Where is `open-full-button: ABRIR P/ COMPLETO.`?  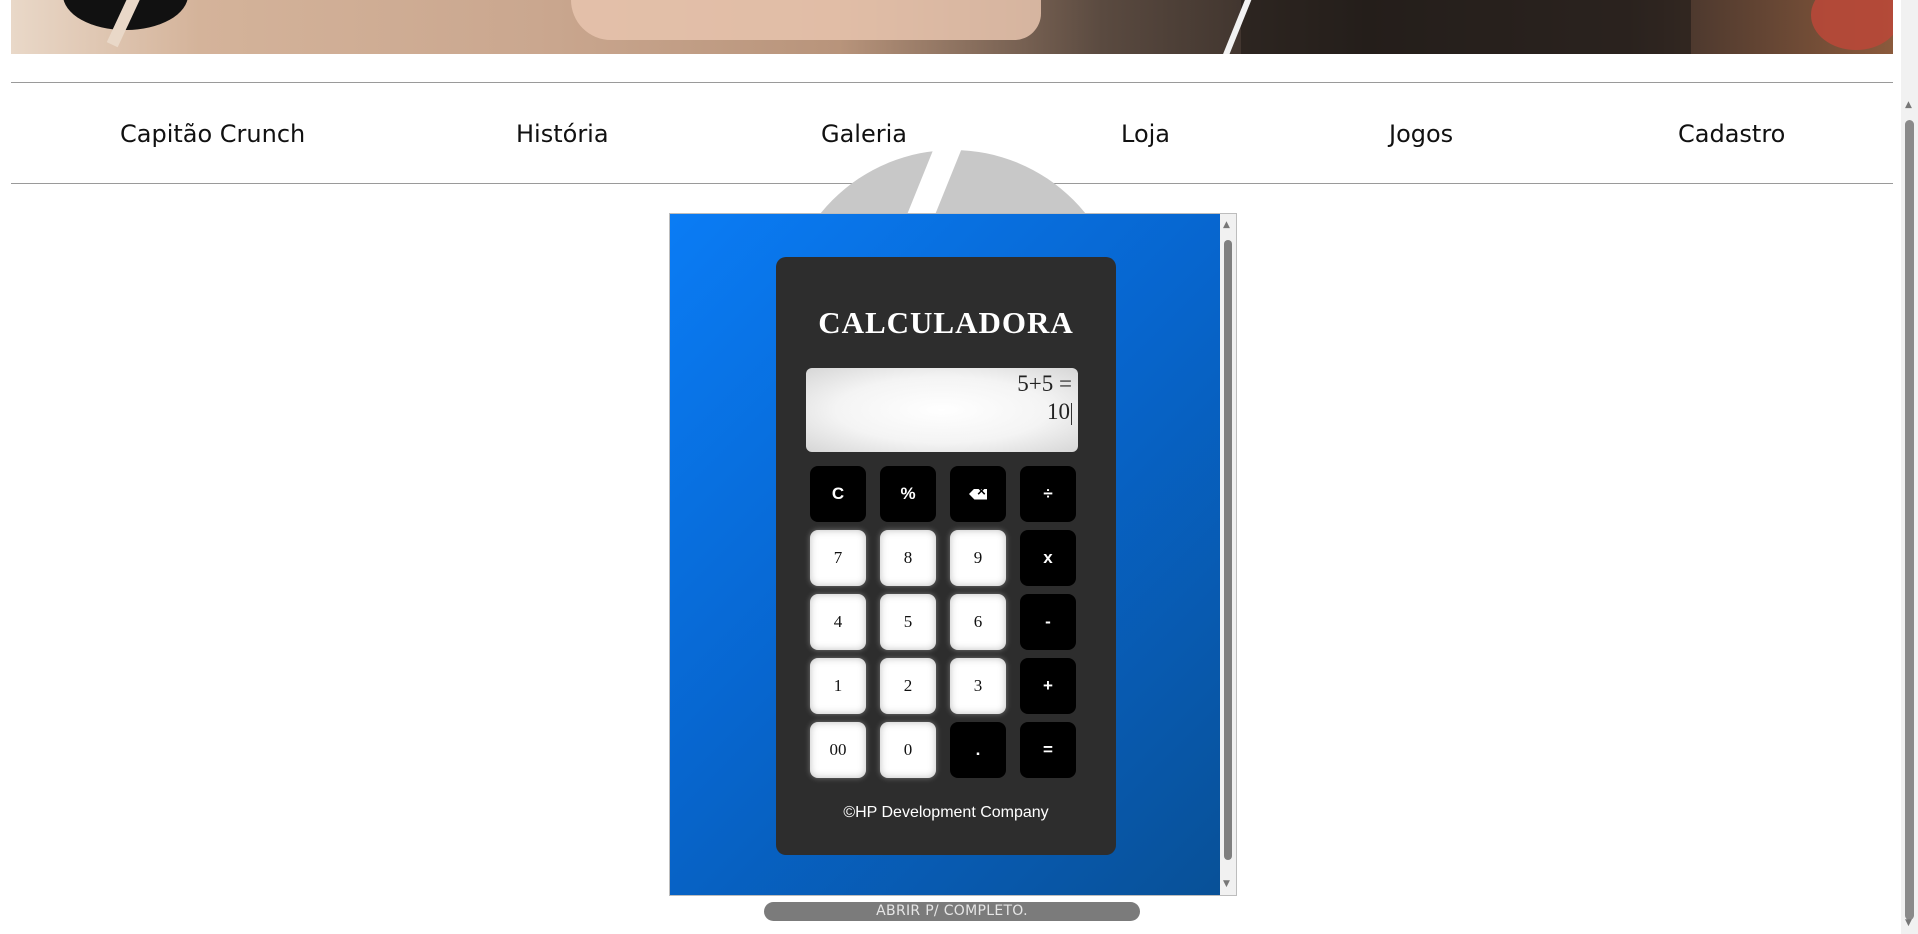 open-full-button: ABRIR P/ COMPLETO. is located at coordinates (952, 911).